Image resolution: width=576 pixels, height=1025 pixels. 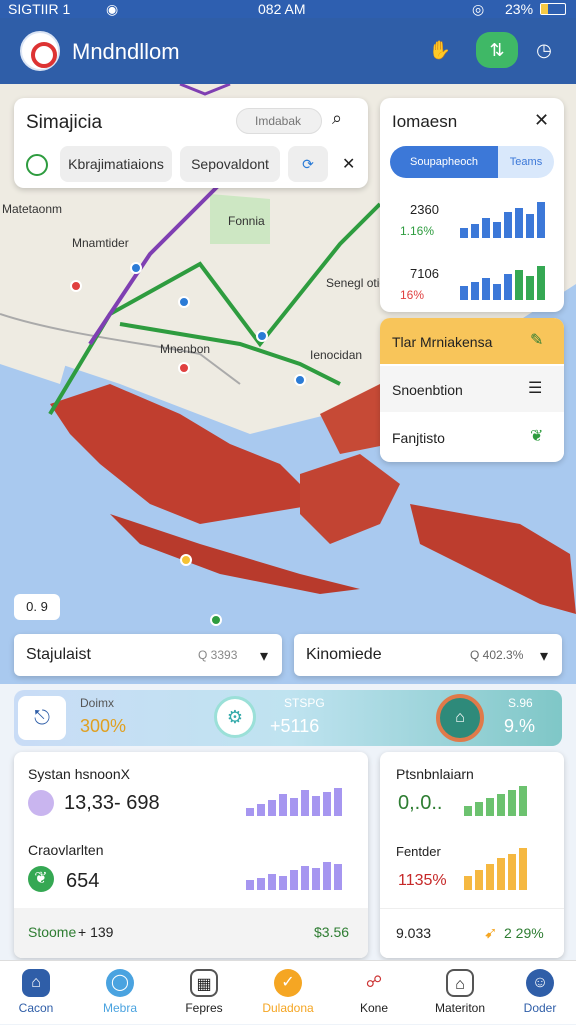 I want to click on filter-chip: Kbrajimatiaions, so click(x=116, y=164).